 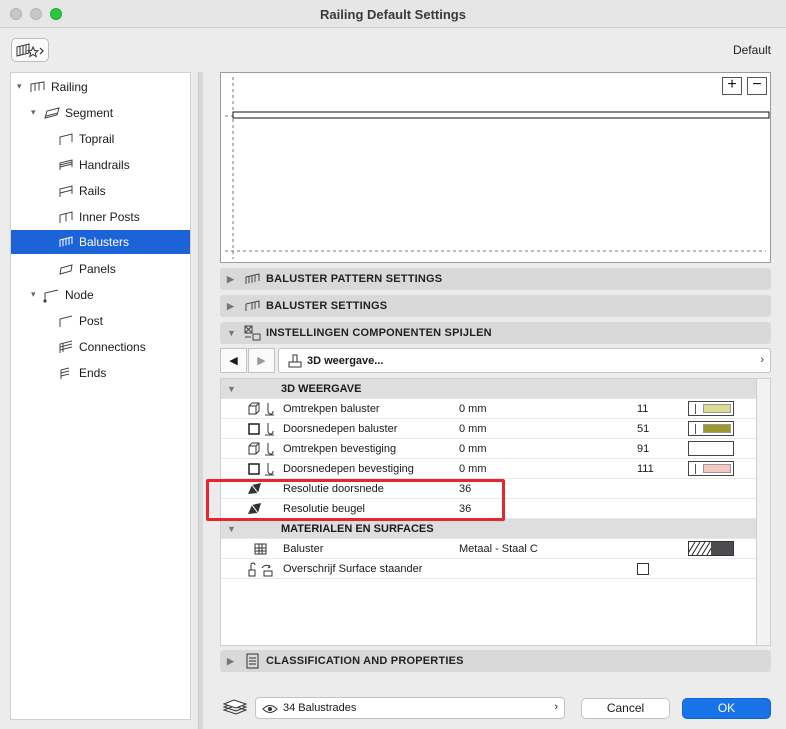 What do you see at coordinates (104, 165) in the screenshot?
I see `tree-item-label: Handrails` at bounding box center [104, 165].